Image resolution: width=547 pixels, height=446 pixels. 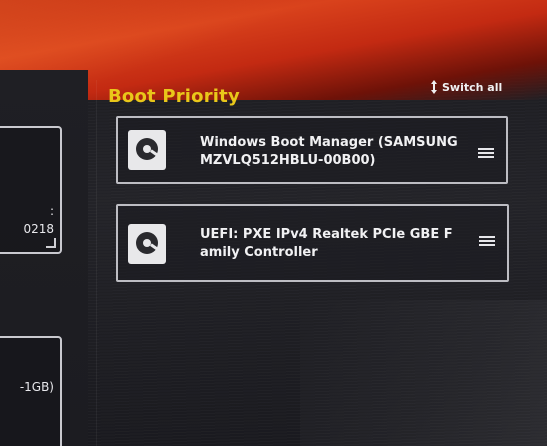 I want to click on swap-vertical-icon, so click(x=434, y=87).